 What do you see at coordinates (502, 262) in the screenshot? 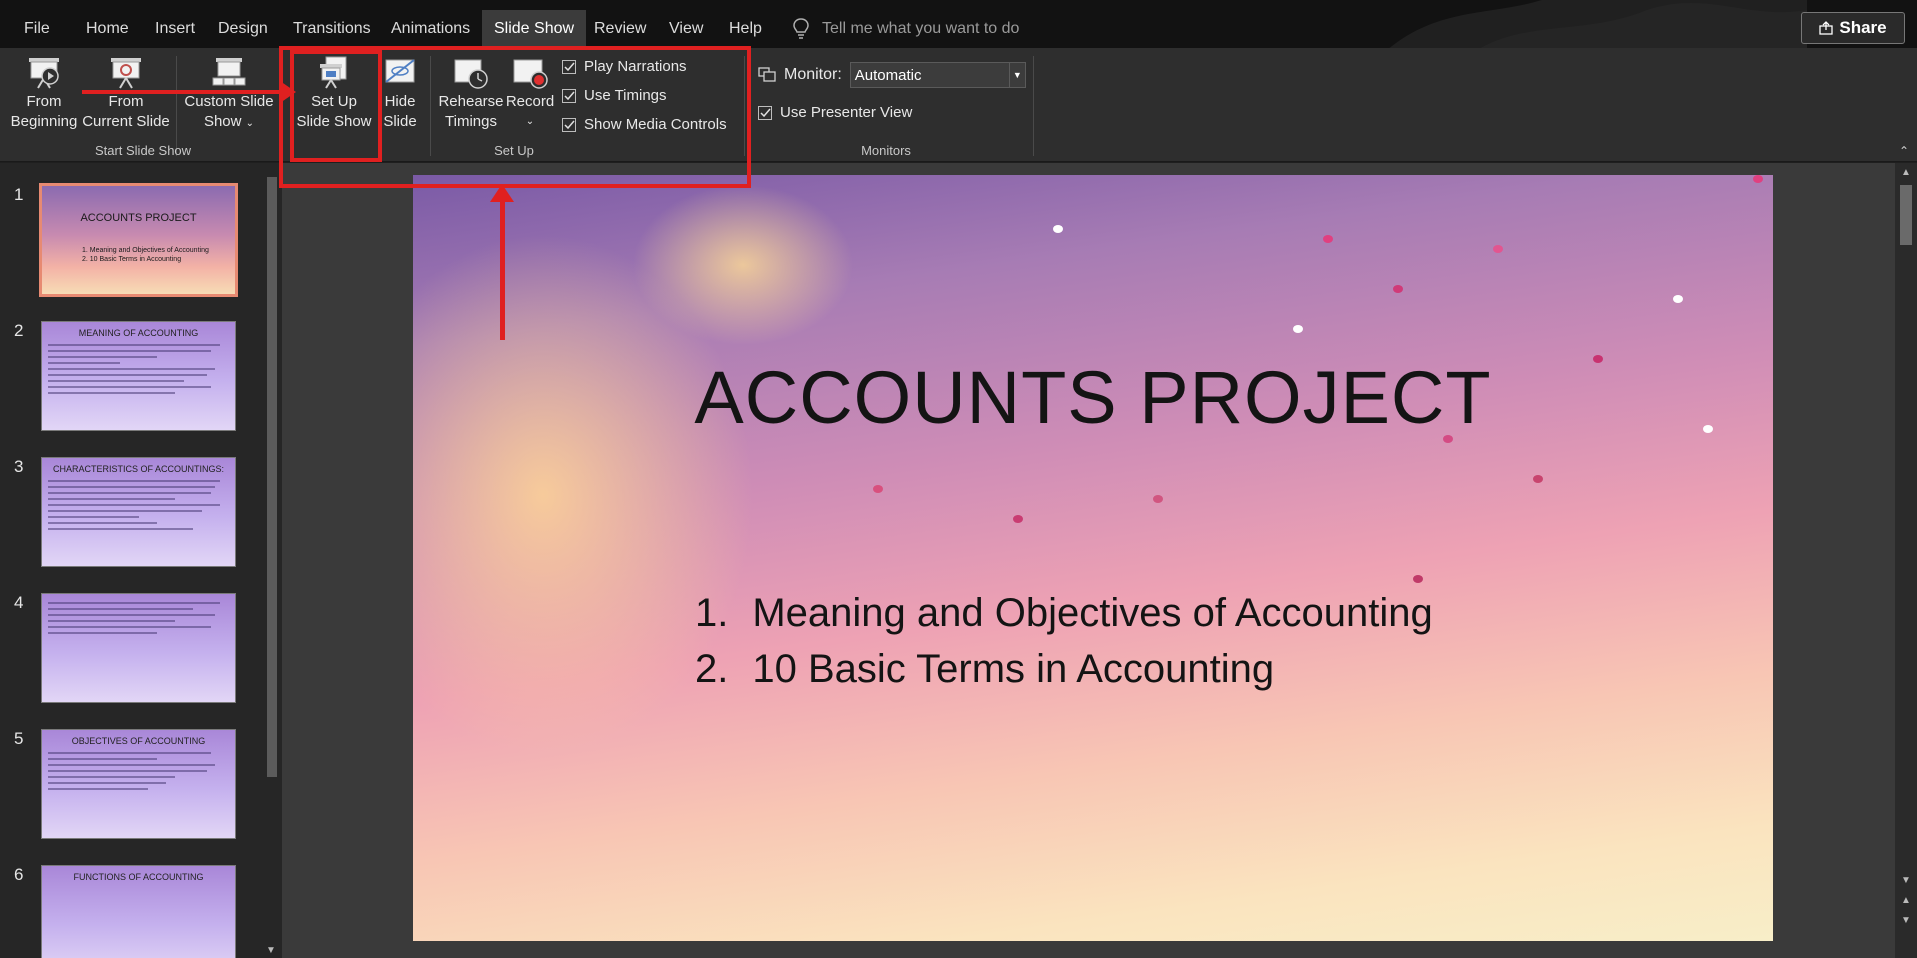
I see `red-arrow-up` at bounding box center [502, 262].